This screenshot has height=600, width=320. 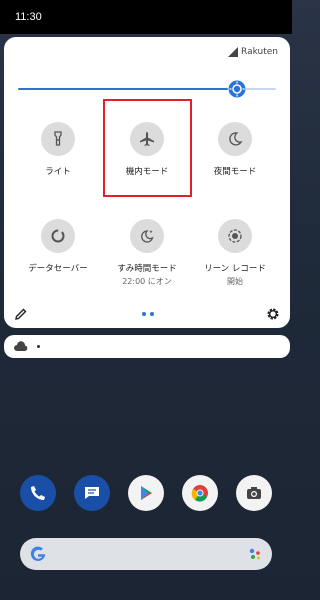 What do you see at coordinates (58, 236) in the screenshot?
I see `data-saver-icon` at bounding box center [58, 236].